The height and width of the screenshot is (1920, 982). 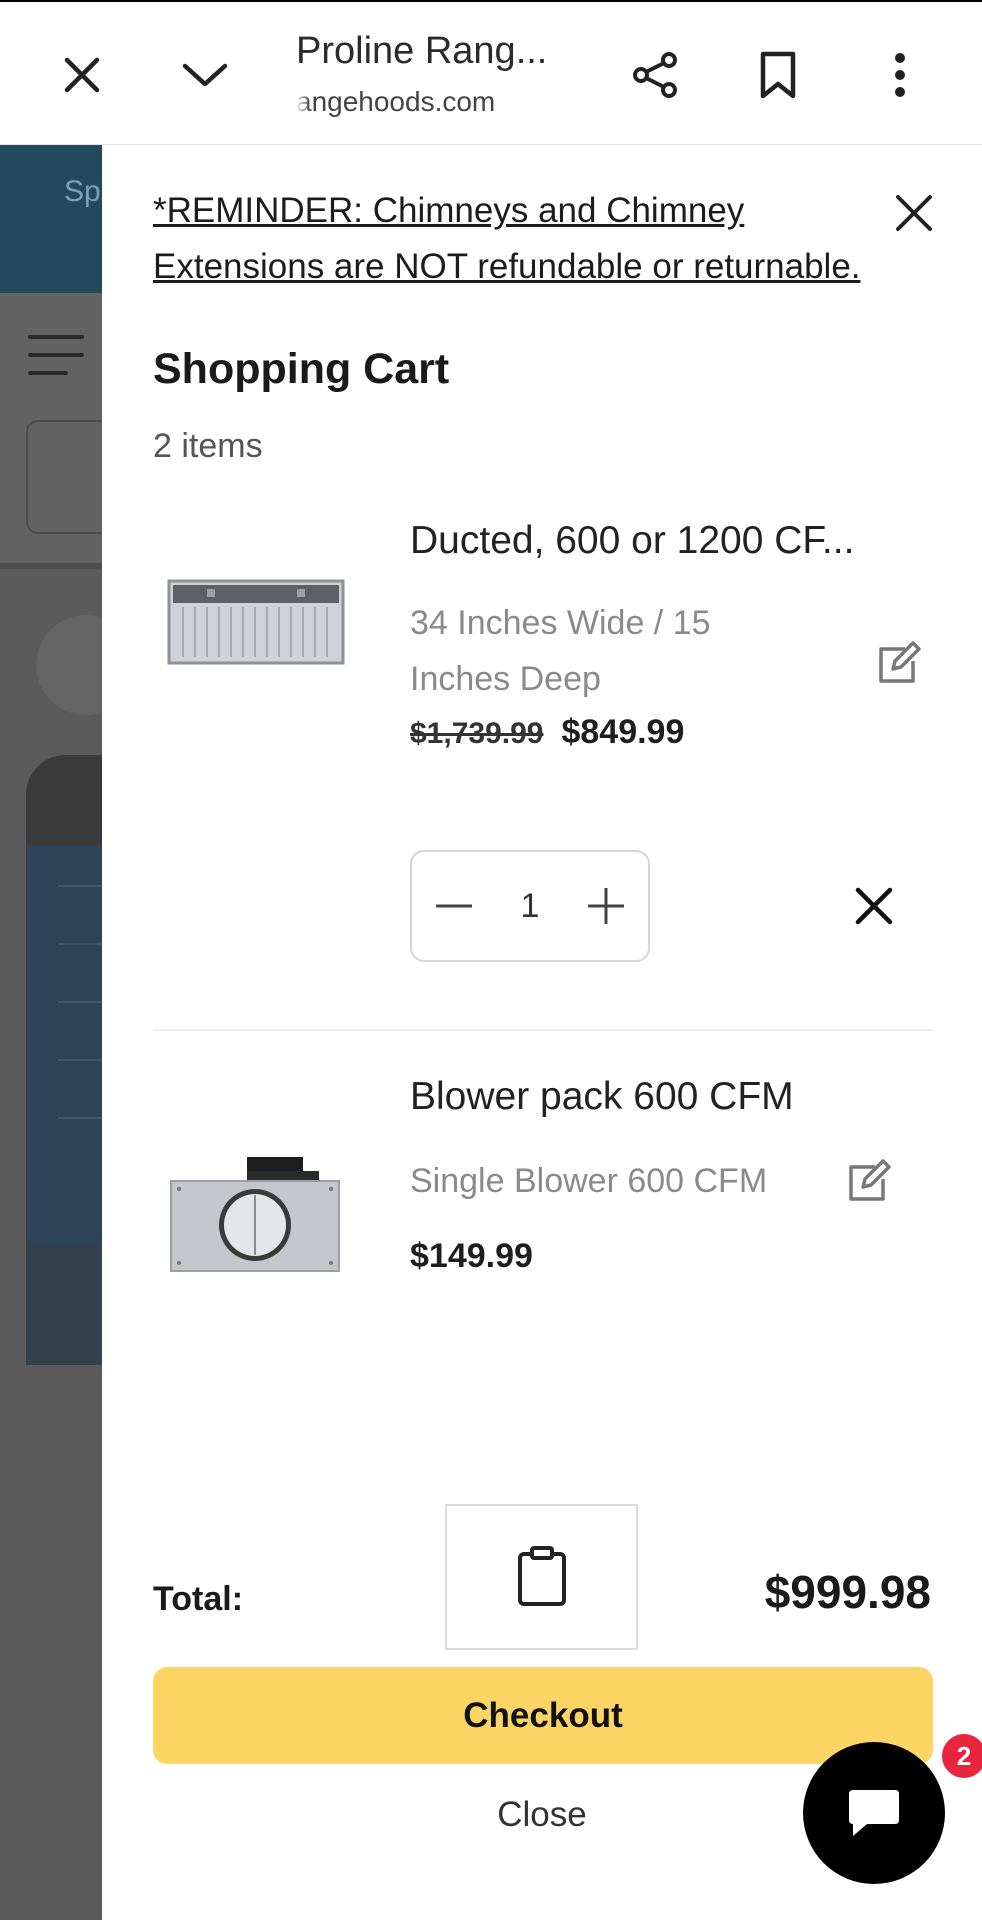 I want to click on product-name: Blower pack 600 CFM, so click(x=602, y=1097).